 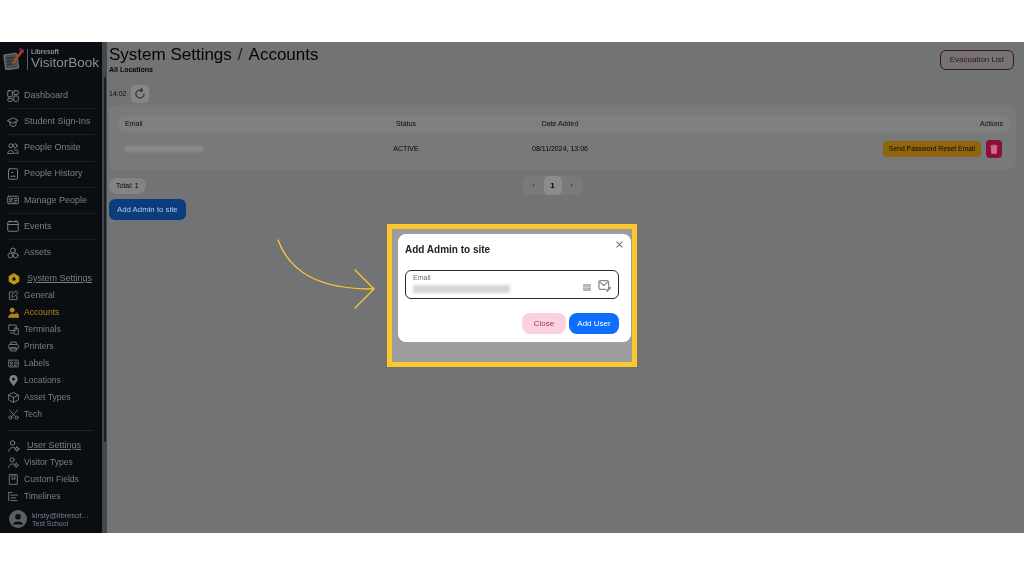 What do you see at coordinates (283, 54) in the screenshot?
I see `page-title: Accounts` at bounding box center [283, 54].